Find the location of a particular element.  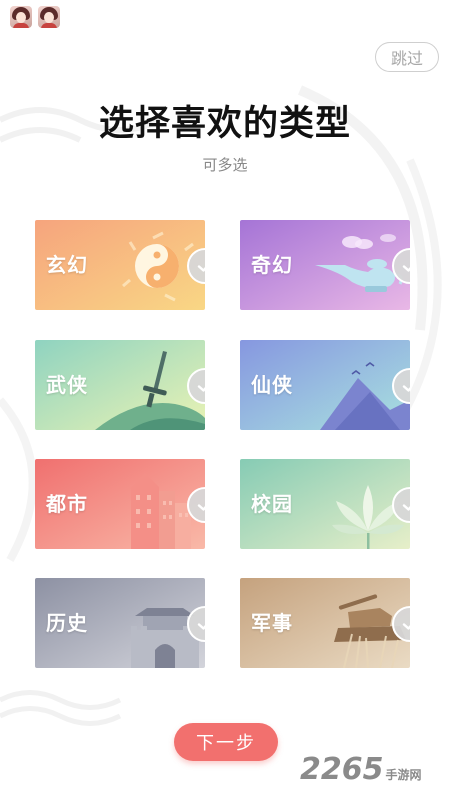

watermark-text: 手游网 is located at coordinates (403, 775).